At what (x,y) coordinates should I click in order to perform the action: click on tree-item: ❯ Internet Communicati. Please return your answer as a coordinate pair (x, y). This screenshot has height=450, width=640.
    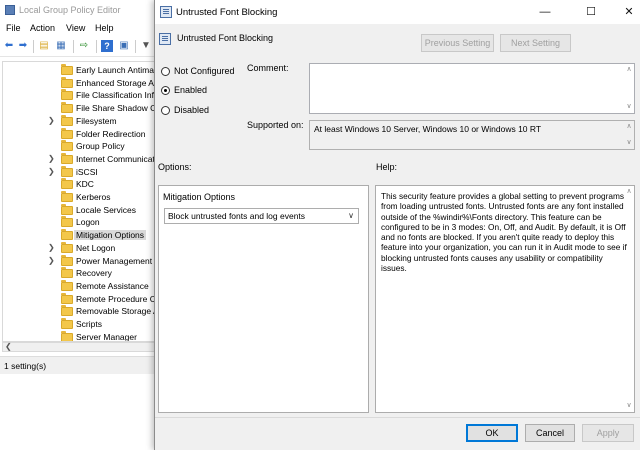
    Looking at the image, I should click on (80, 159).